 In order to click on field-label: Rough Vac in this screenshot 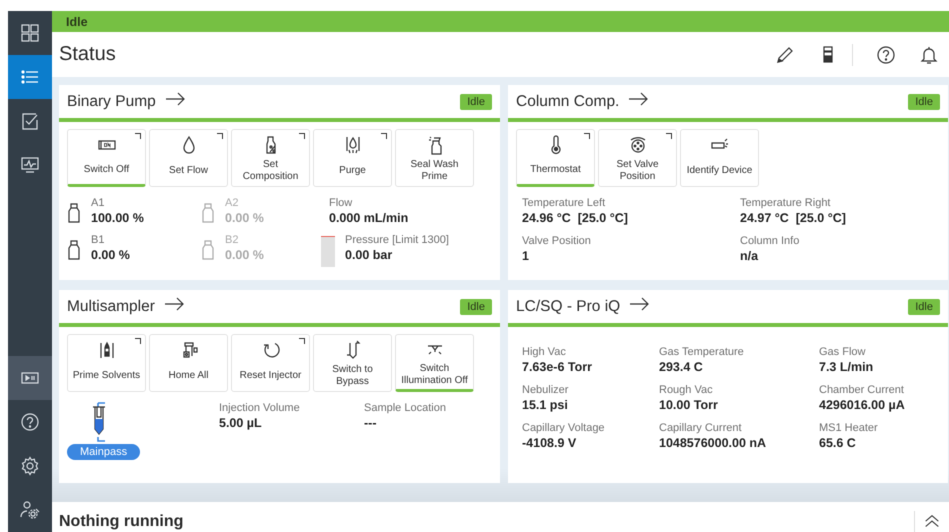, I will do `click(686, 390)`.